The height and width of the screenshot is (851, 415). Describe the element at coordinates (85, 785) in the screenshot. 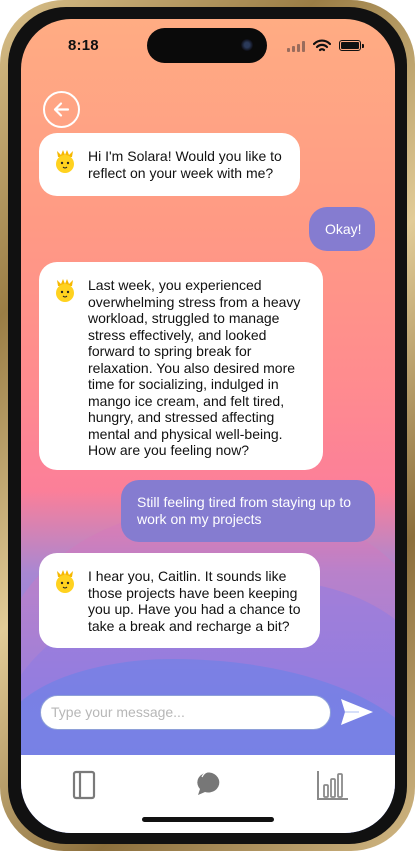

I see `journal-book-icon` at that location.